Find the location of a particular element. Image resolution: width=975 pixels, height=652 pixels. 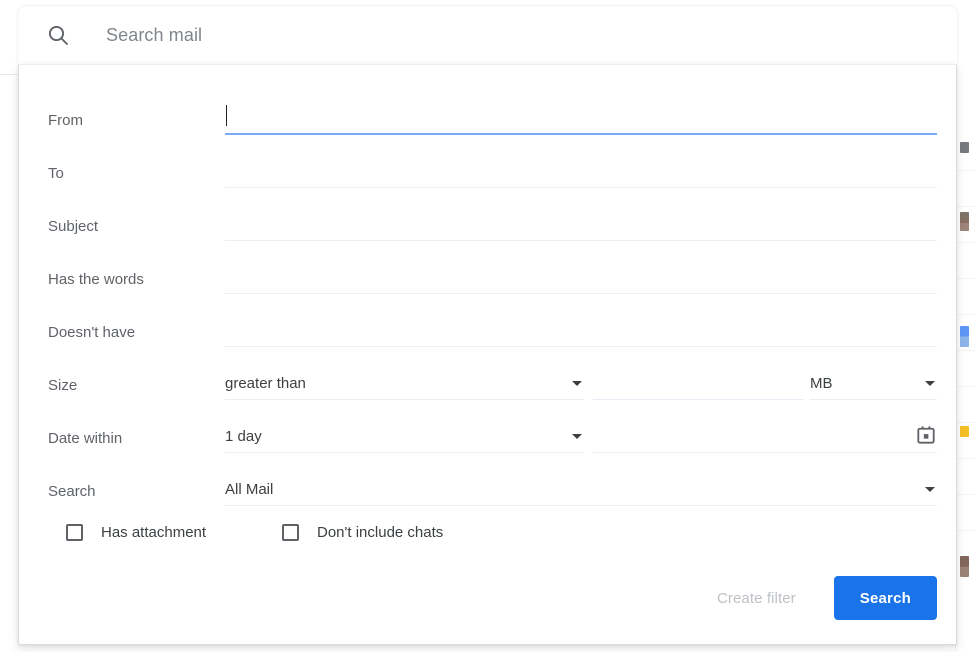

label-doesnt-have: Doesn't have is located at coordinates (92, 332).